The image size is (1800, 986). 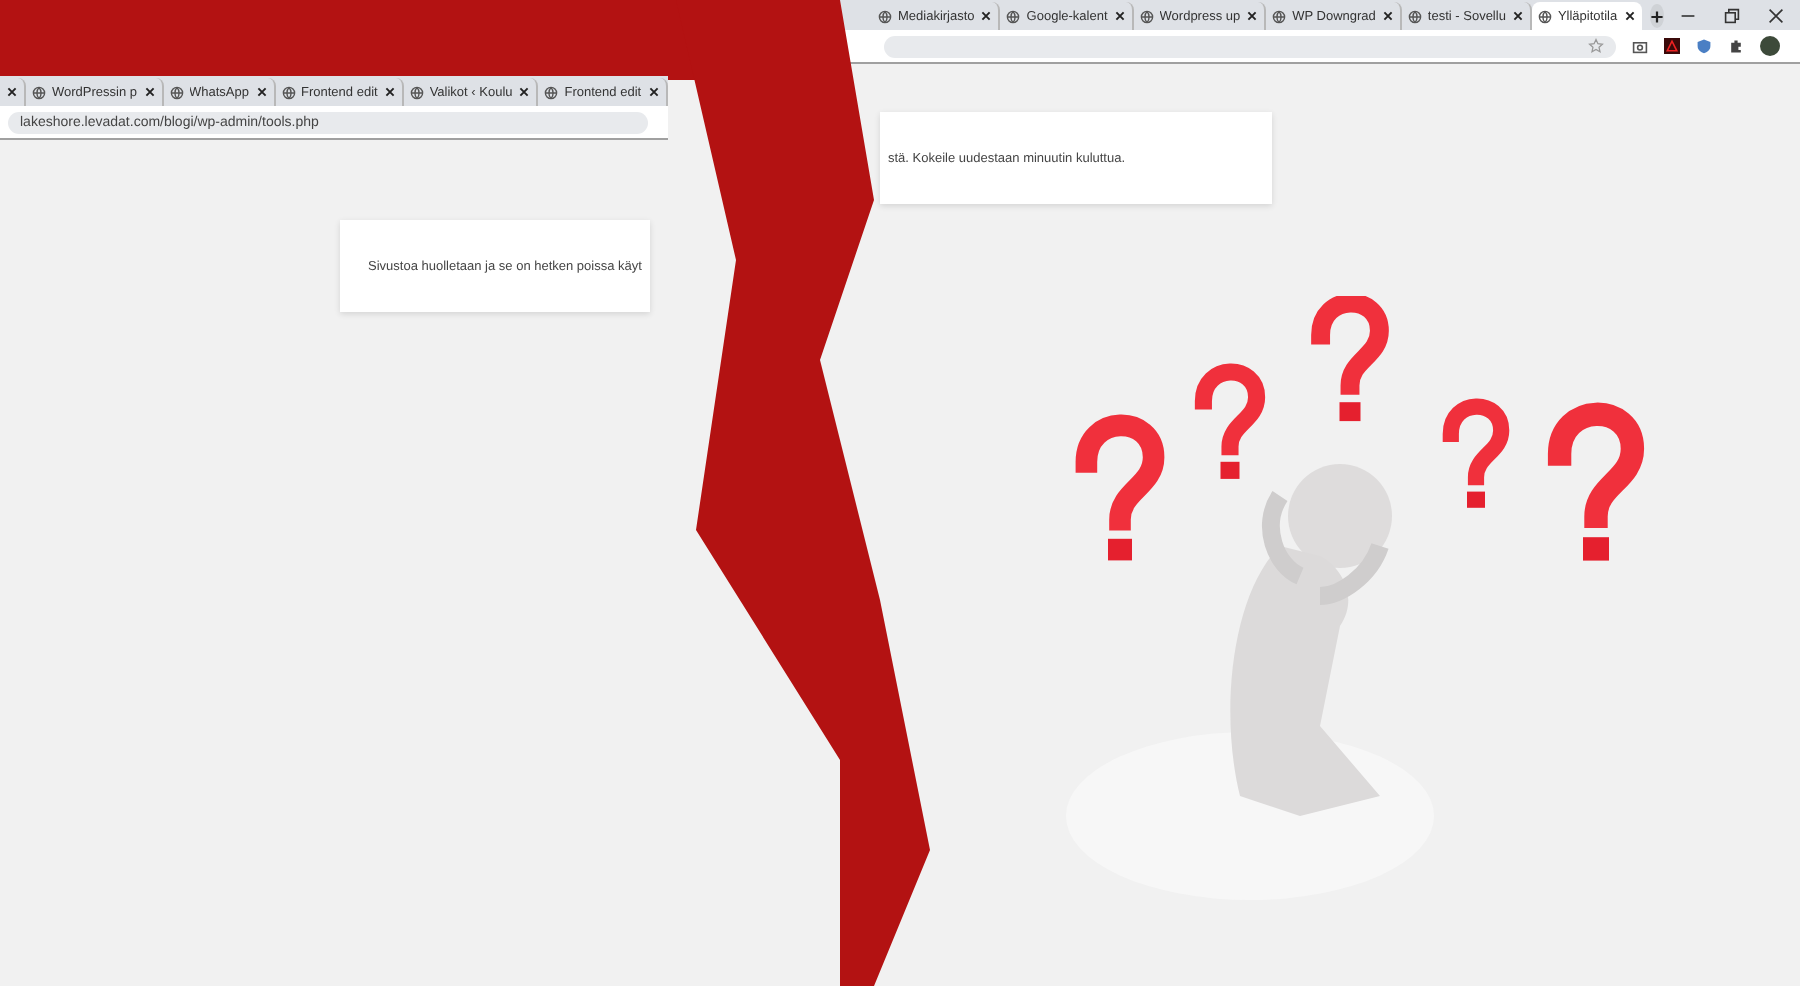 What do you see at coordinates (1596, 46) in the screenshot?
I see `star-icon` at bounding box center [1596, 46].